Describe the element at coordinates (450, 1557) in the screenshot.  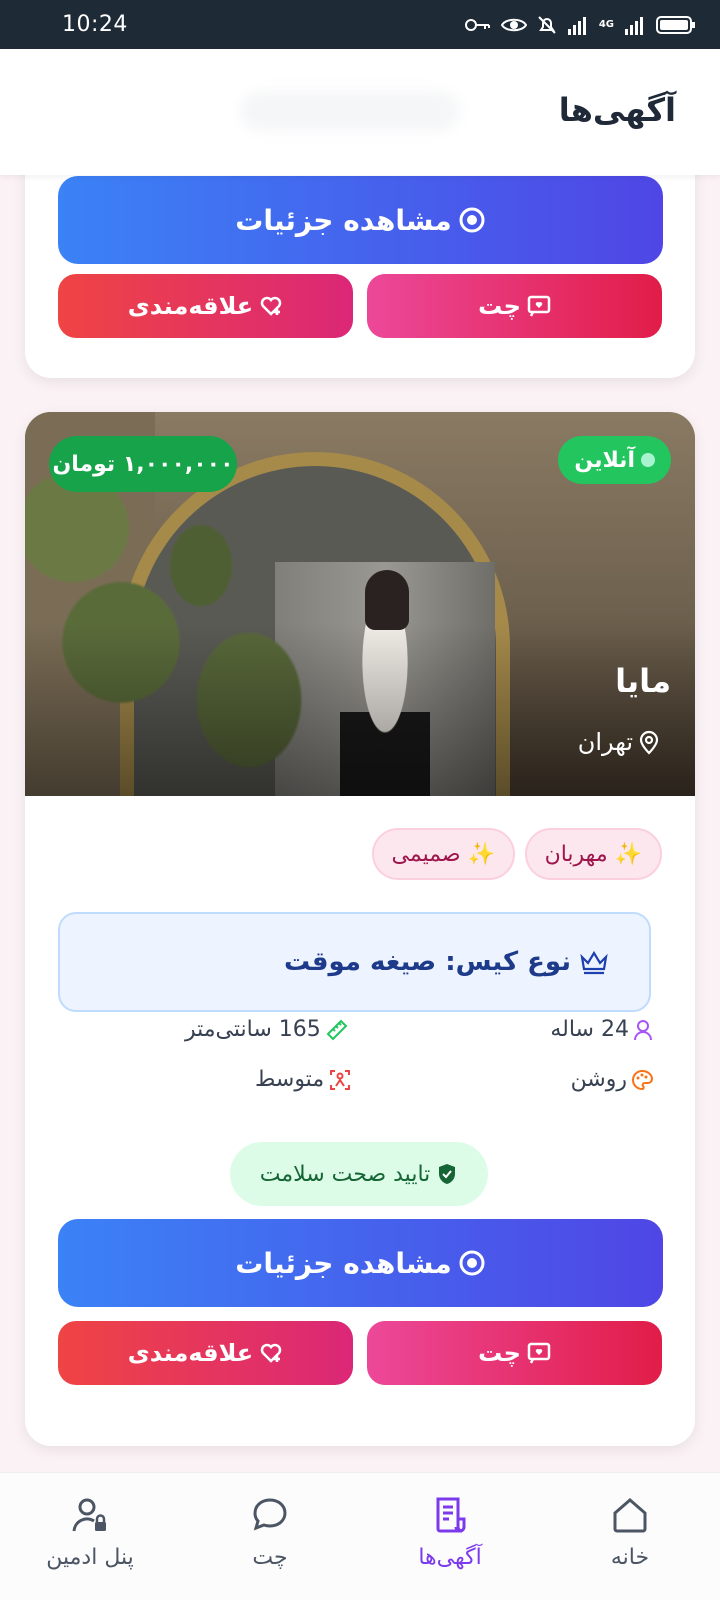
I see `nav-ads-label: آگهی‌ها` at that location.